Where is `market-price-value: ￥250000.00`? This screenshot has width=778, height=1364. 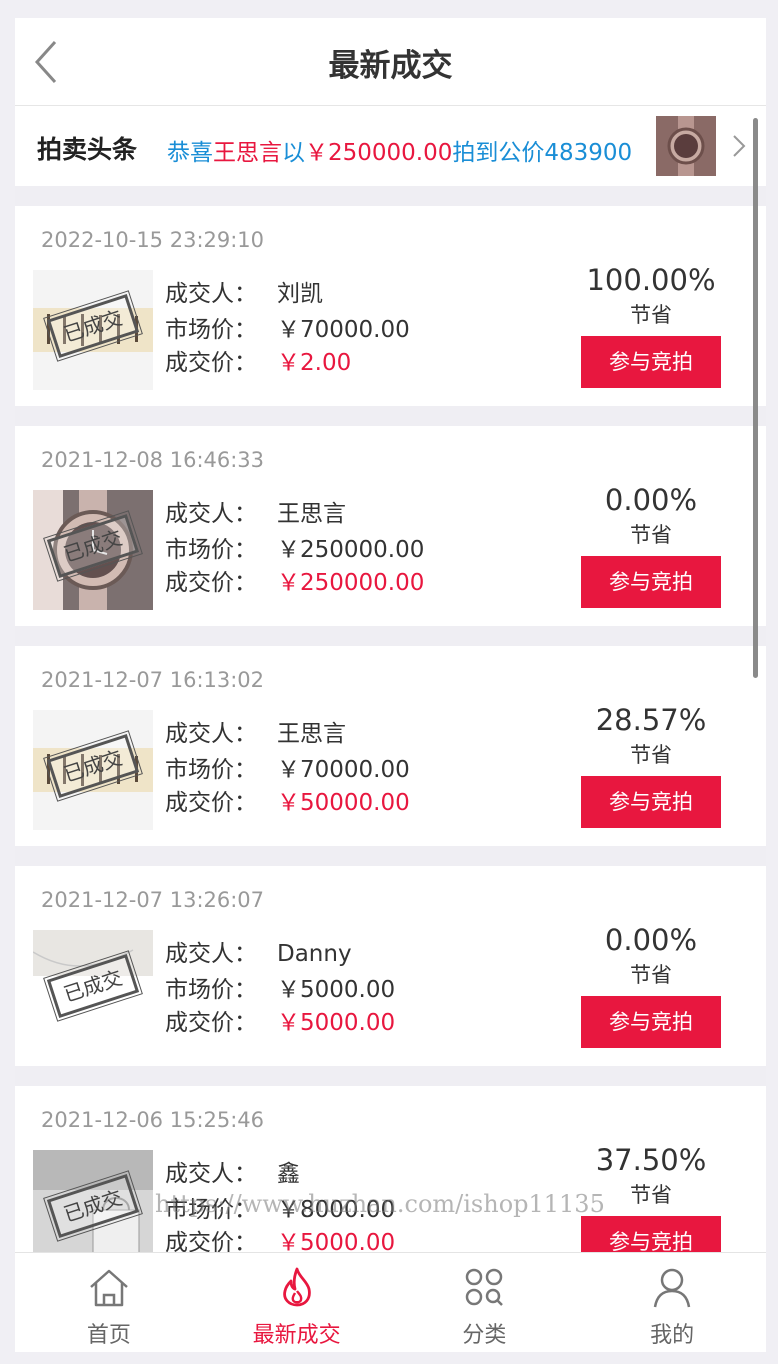
market-price-value: ￥250000.00 is located at coordinates (351, 550).